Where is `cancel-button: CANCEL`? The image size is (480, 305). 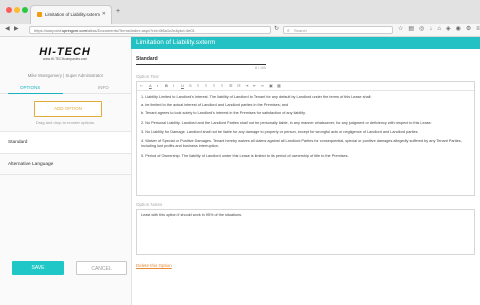 cancel-button: CANCEL is located at coordinates (101, 268).